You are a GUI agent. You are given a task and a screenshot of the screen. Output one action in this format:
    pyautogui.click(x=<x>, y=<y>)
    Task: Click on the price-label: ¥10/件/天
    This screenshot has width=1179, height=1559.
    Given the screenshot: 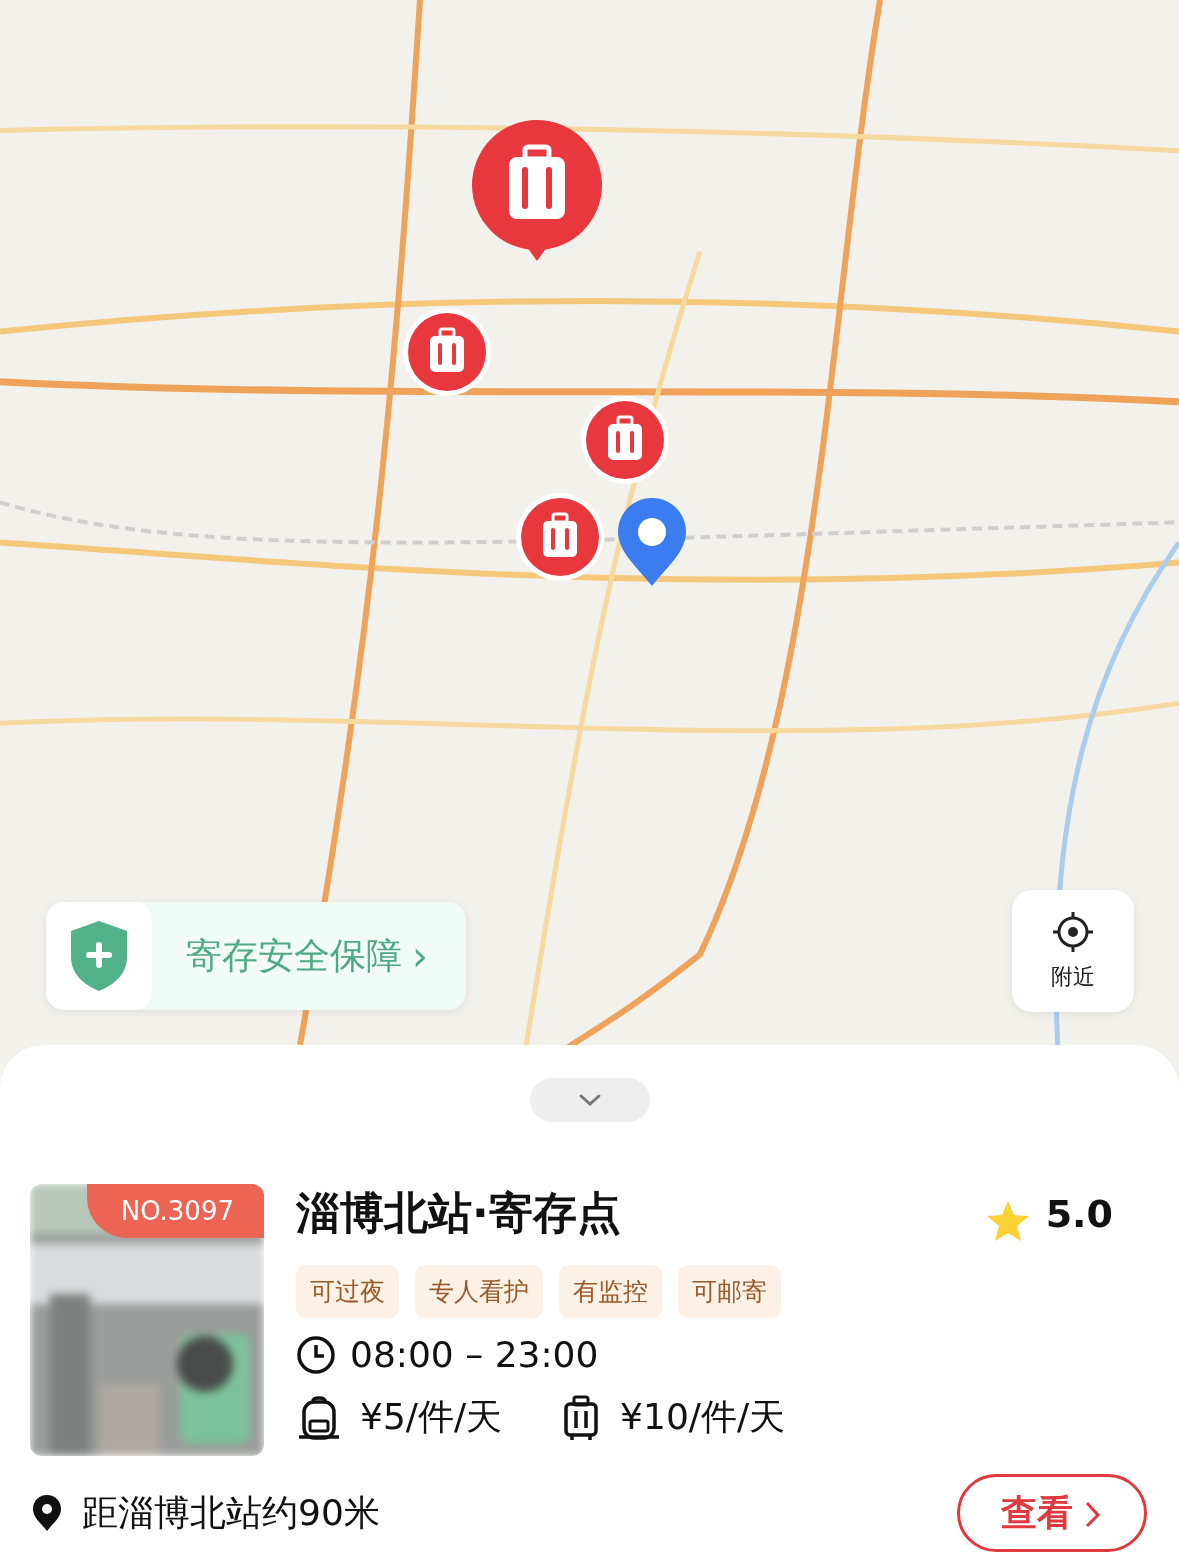 What is the action you would take?
    pyautogui.click(x=703, y=1417)
    